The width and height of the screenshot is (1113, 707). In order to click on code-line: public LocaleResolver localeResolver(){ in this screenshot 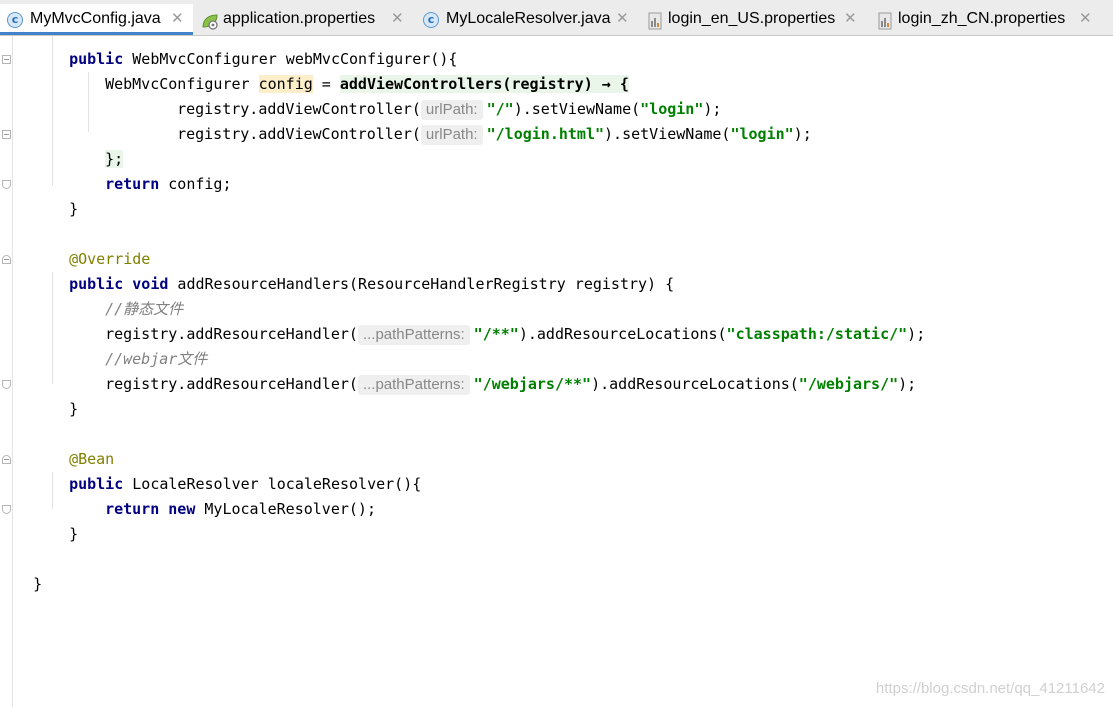, I will do `click(245, 484)`.